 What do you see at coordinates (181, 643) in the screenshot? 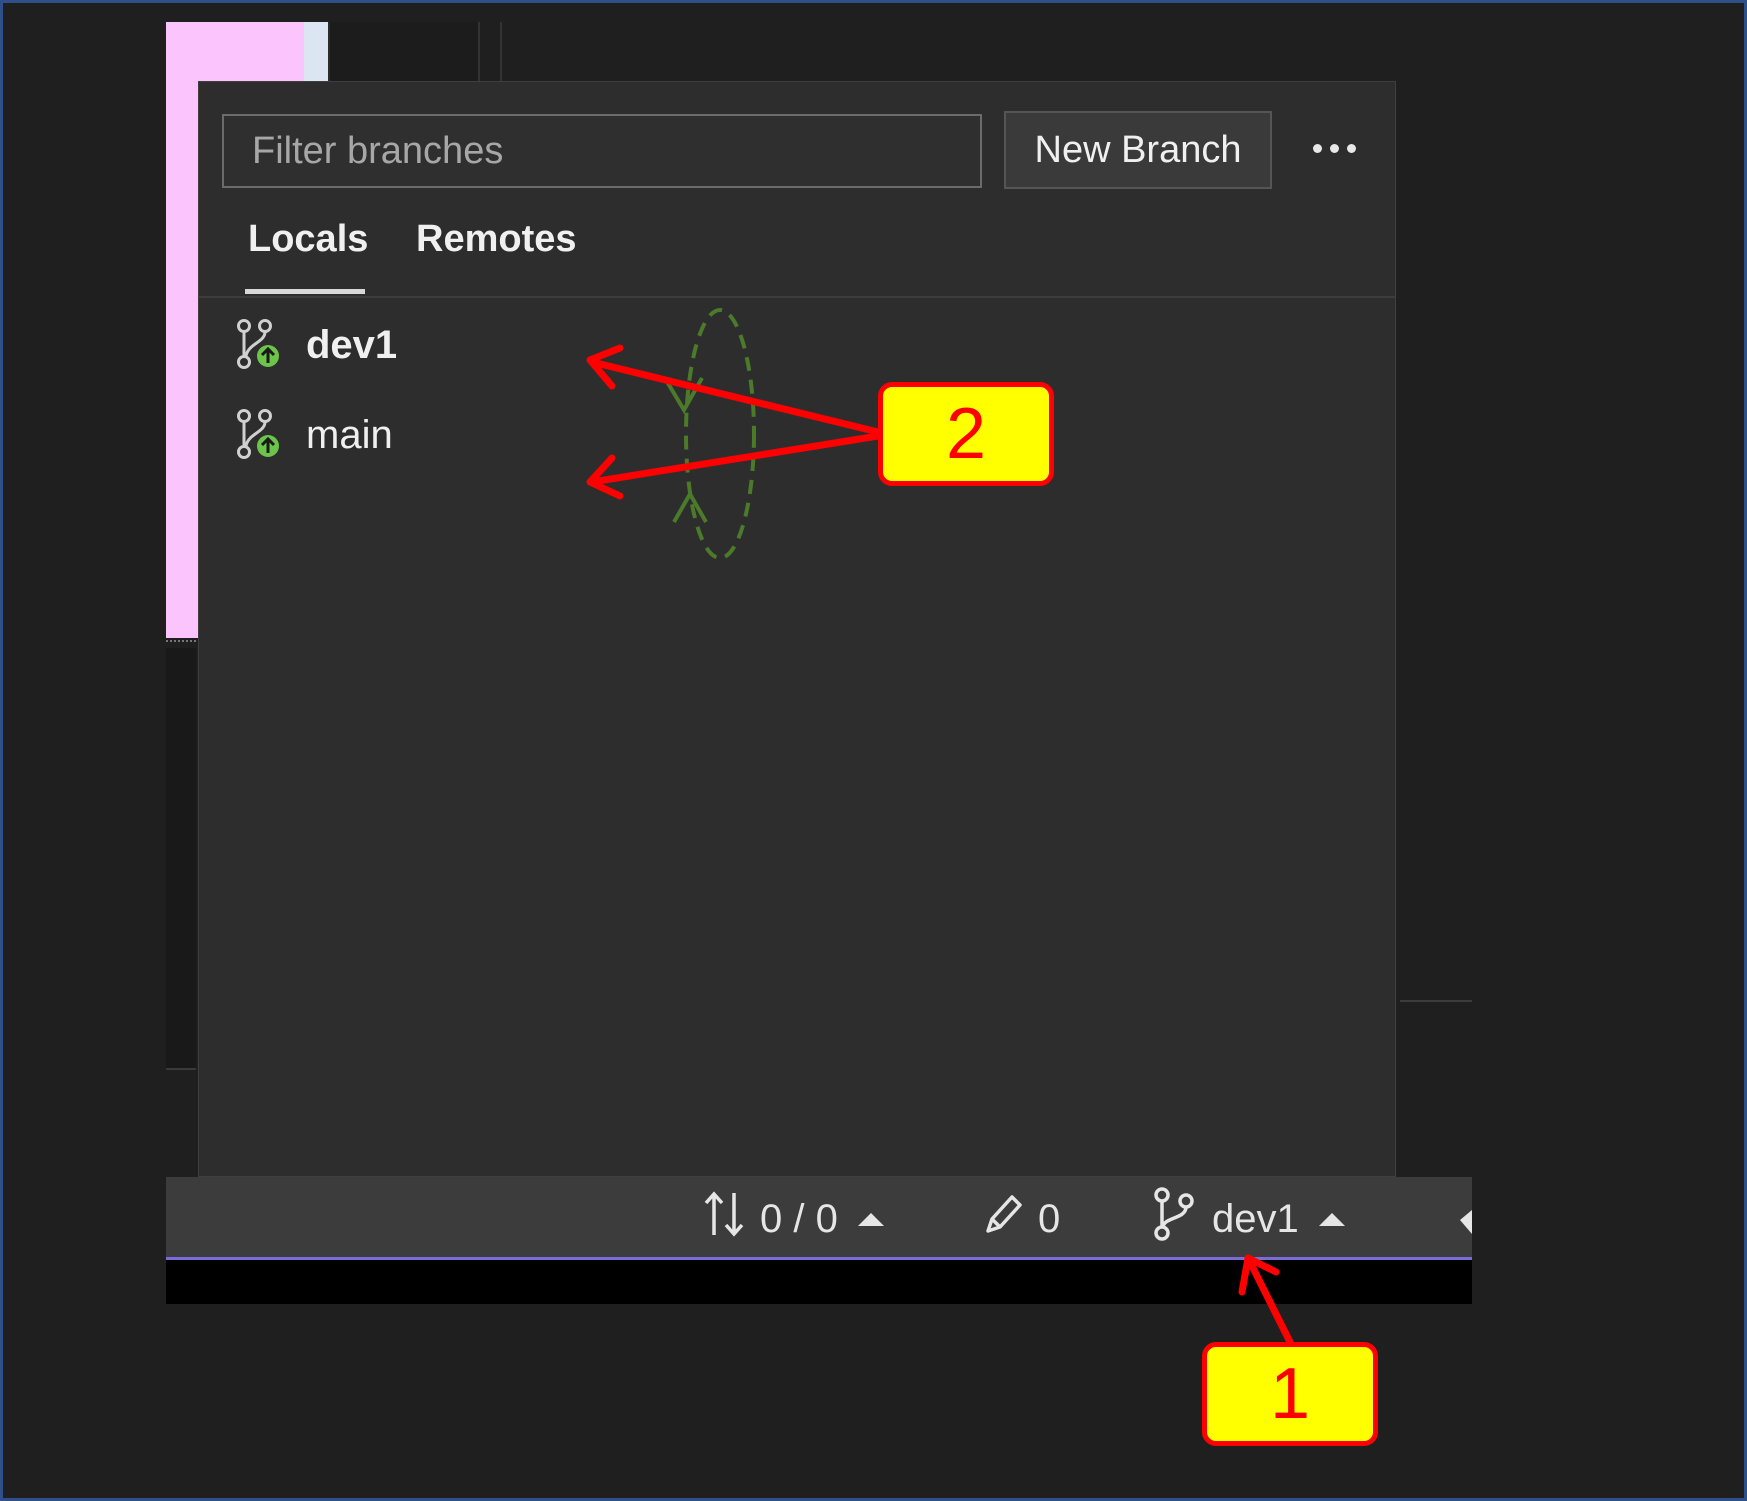
I see `background-dotted-separator` at bounding box center [181, 643].